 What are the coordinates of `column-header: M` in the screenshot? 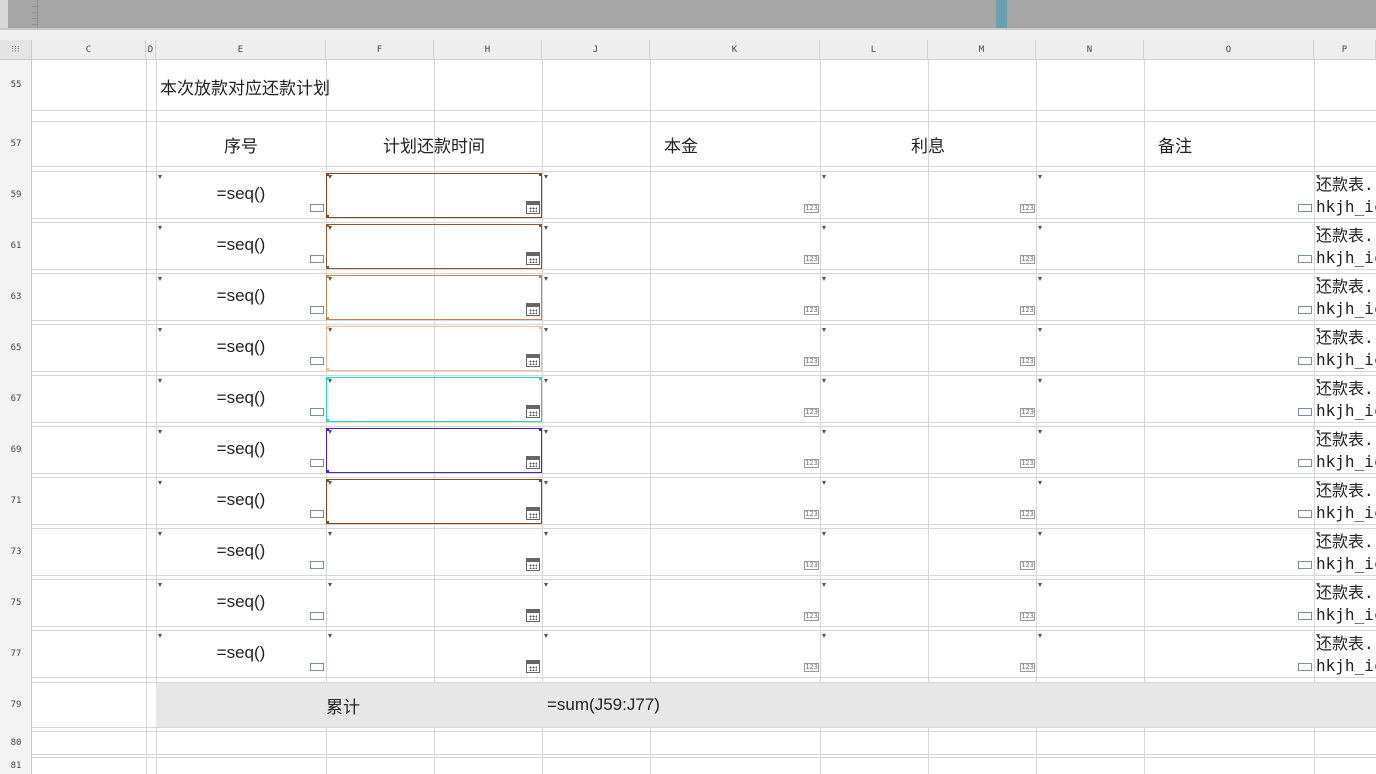 It's located at (982, 50).